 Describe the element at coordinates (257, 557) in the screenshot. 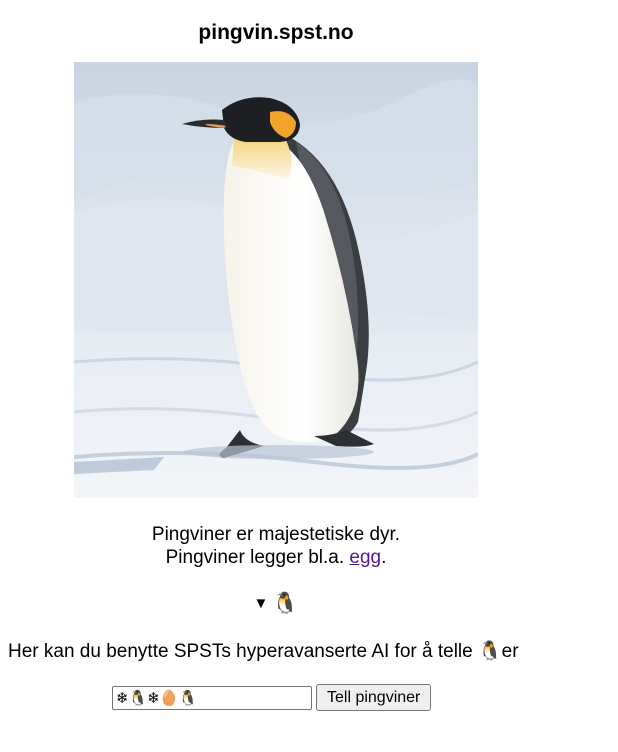

I see `description-line-2-text: Pingviner legger bl.a.` at that location.